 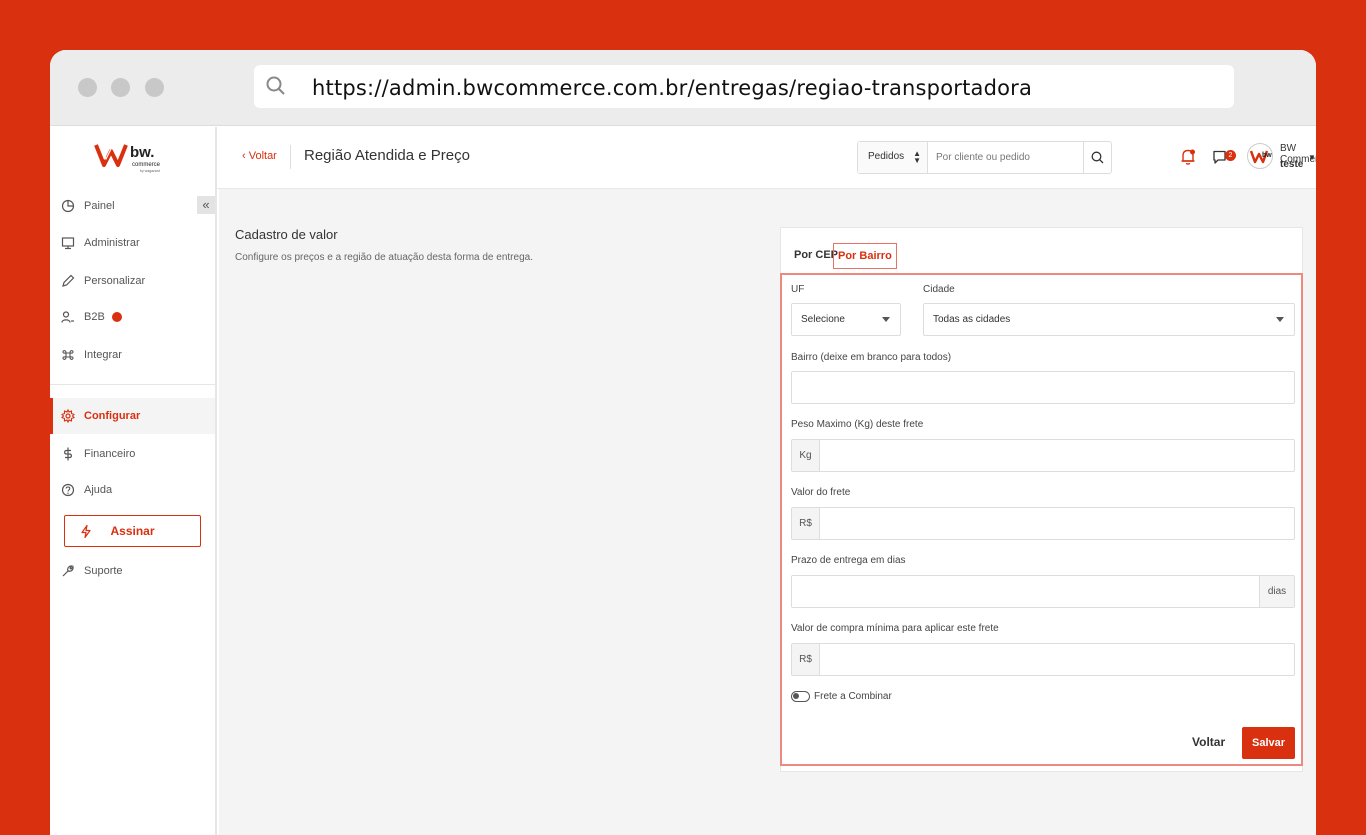 I want to click on lightning-icon, so click(x=86, y=531).